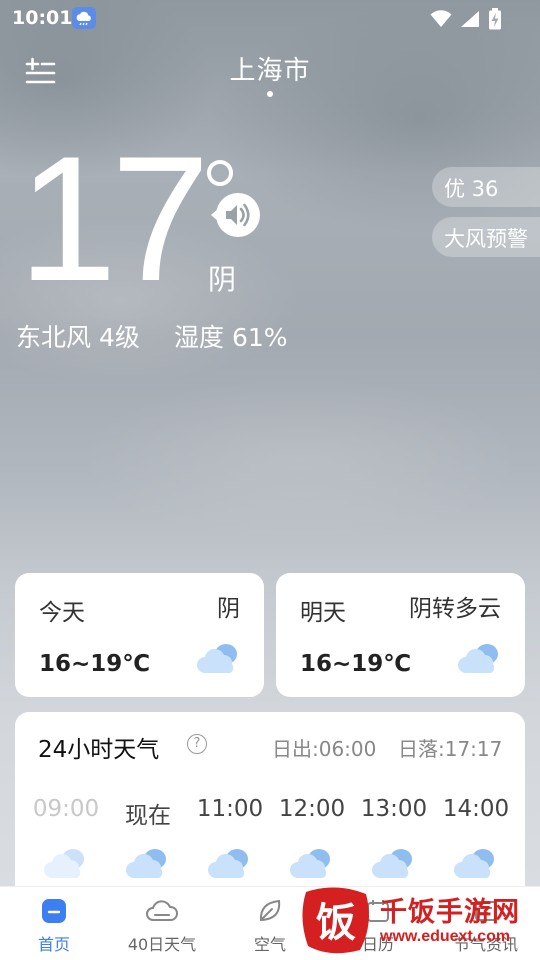 This screenshot has width=540, height=960. What do you see at coordinates (230, 809) in the screenshot?
I see `hour-label: 11:00` at bounding box center [230, 809].